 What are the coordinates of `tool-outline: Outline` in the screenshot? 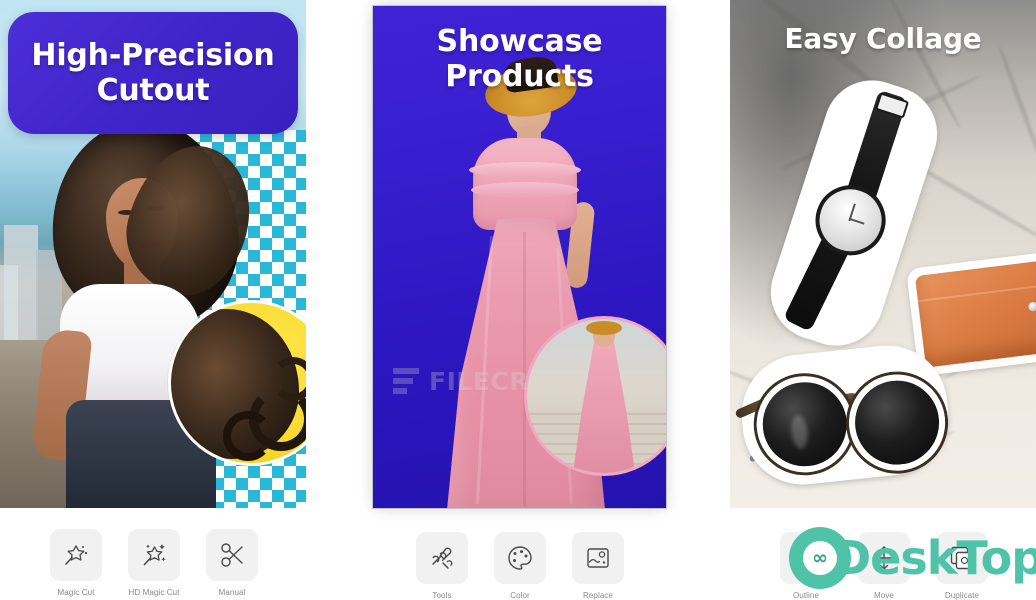 It's located at (806, 566).